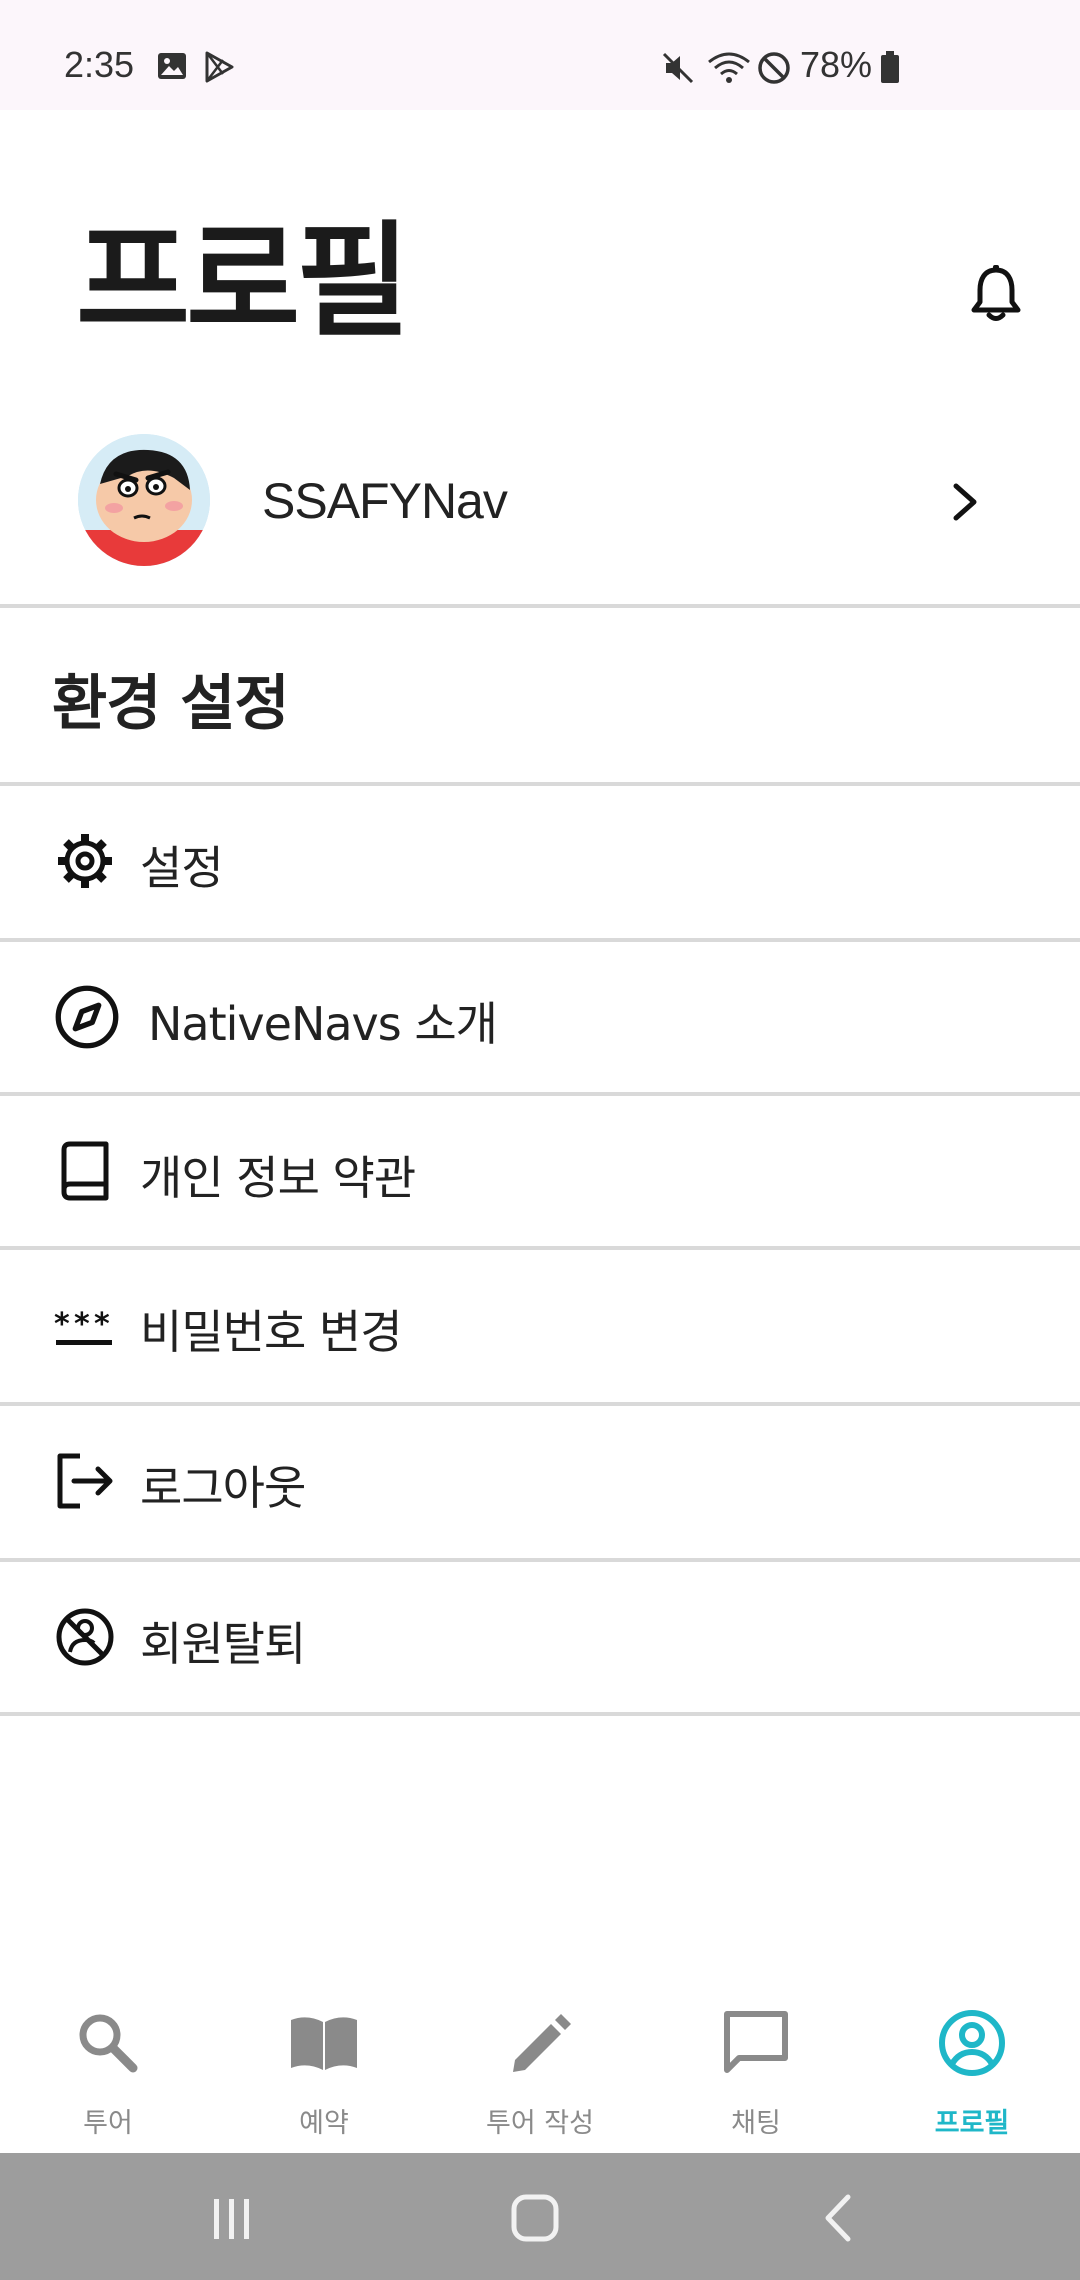 The height and width of the screenshot is (2280, 1080). Describe the element at coordinates (171, 704) in the screenshot. I see `settings-section-title: 환경 설정` at that location.